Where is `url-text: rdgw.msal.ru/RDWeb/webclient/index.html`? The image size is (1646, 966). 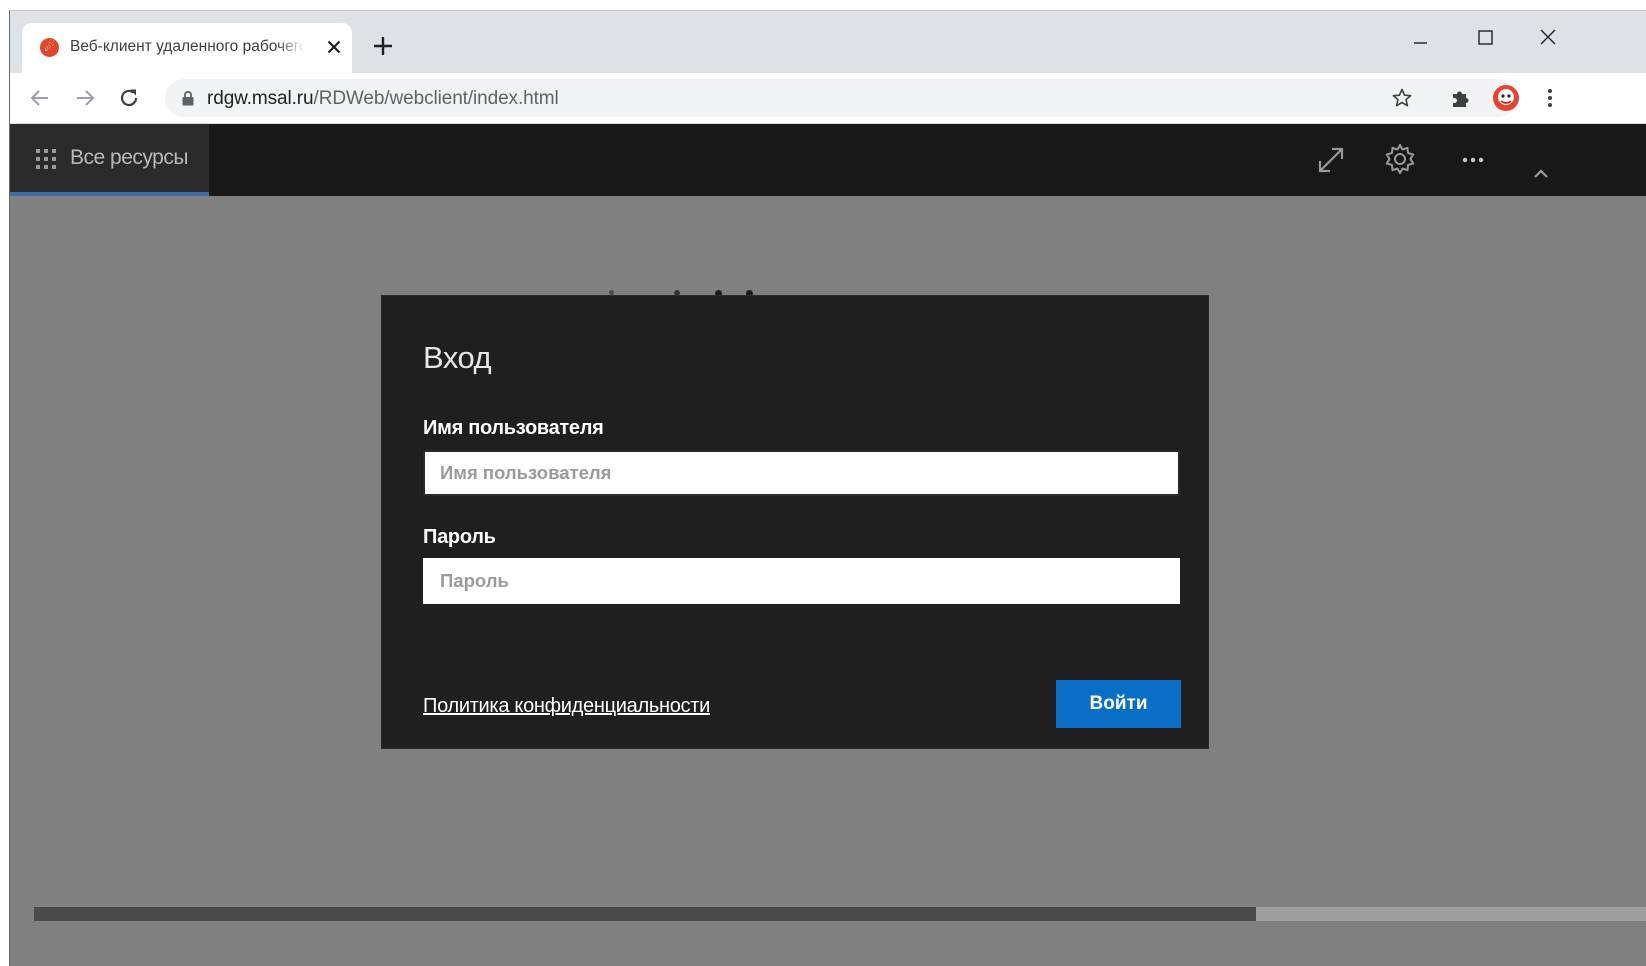 url-text: rdgw.msal.ru/RDWeb/webclient/index.html is located at coordinates (383, 99).